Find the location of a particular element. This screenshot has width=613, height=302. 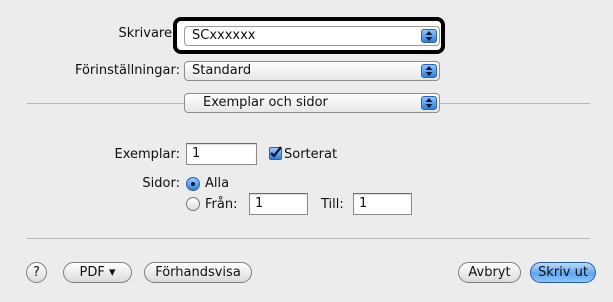

section-popup-value: Exemplar och sidor is located at coordinates (265, 102).